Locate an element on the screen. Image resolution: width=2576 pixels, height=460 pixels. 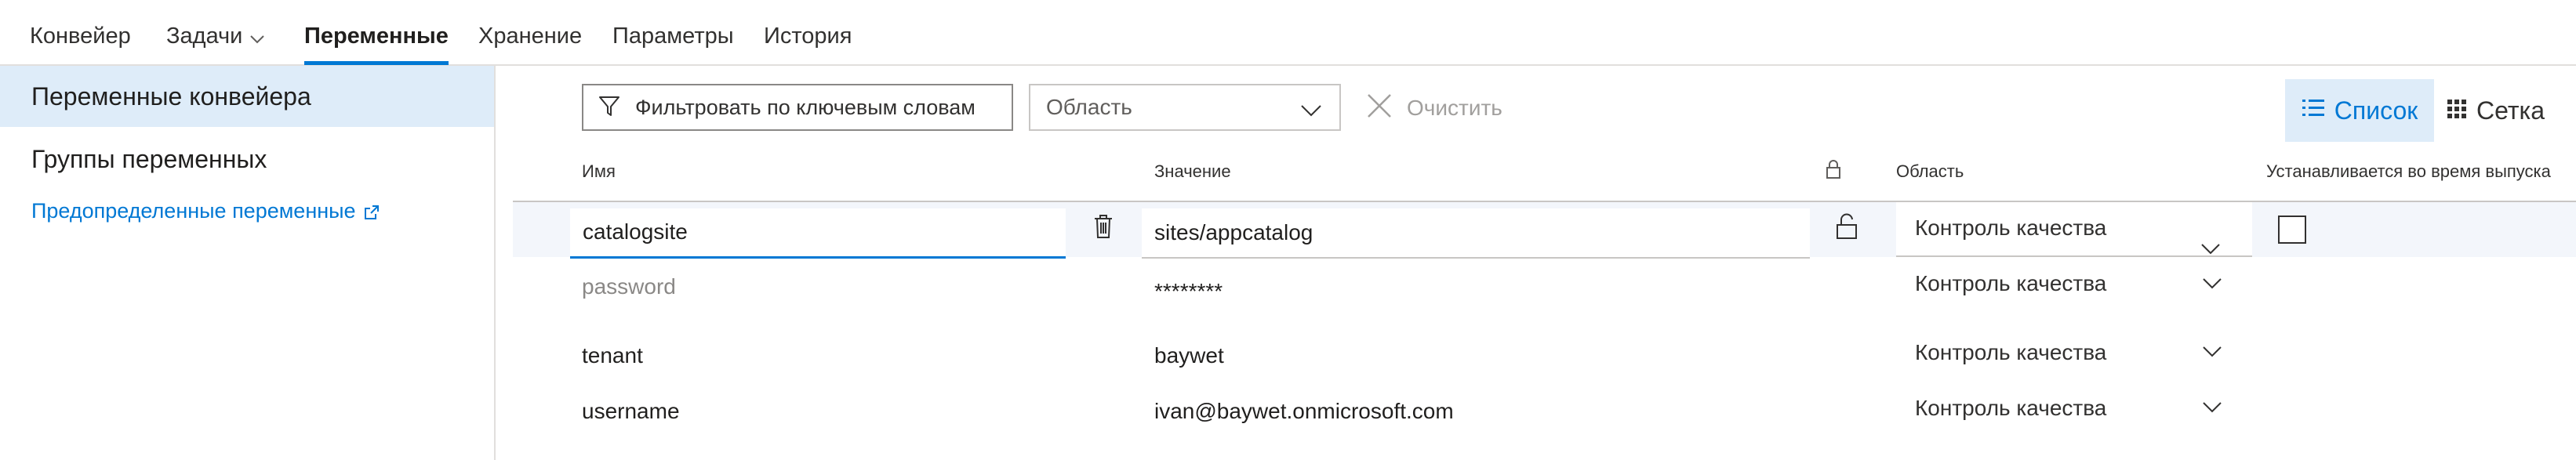
variable-name: username is located at coordinates (631, 412).